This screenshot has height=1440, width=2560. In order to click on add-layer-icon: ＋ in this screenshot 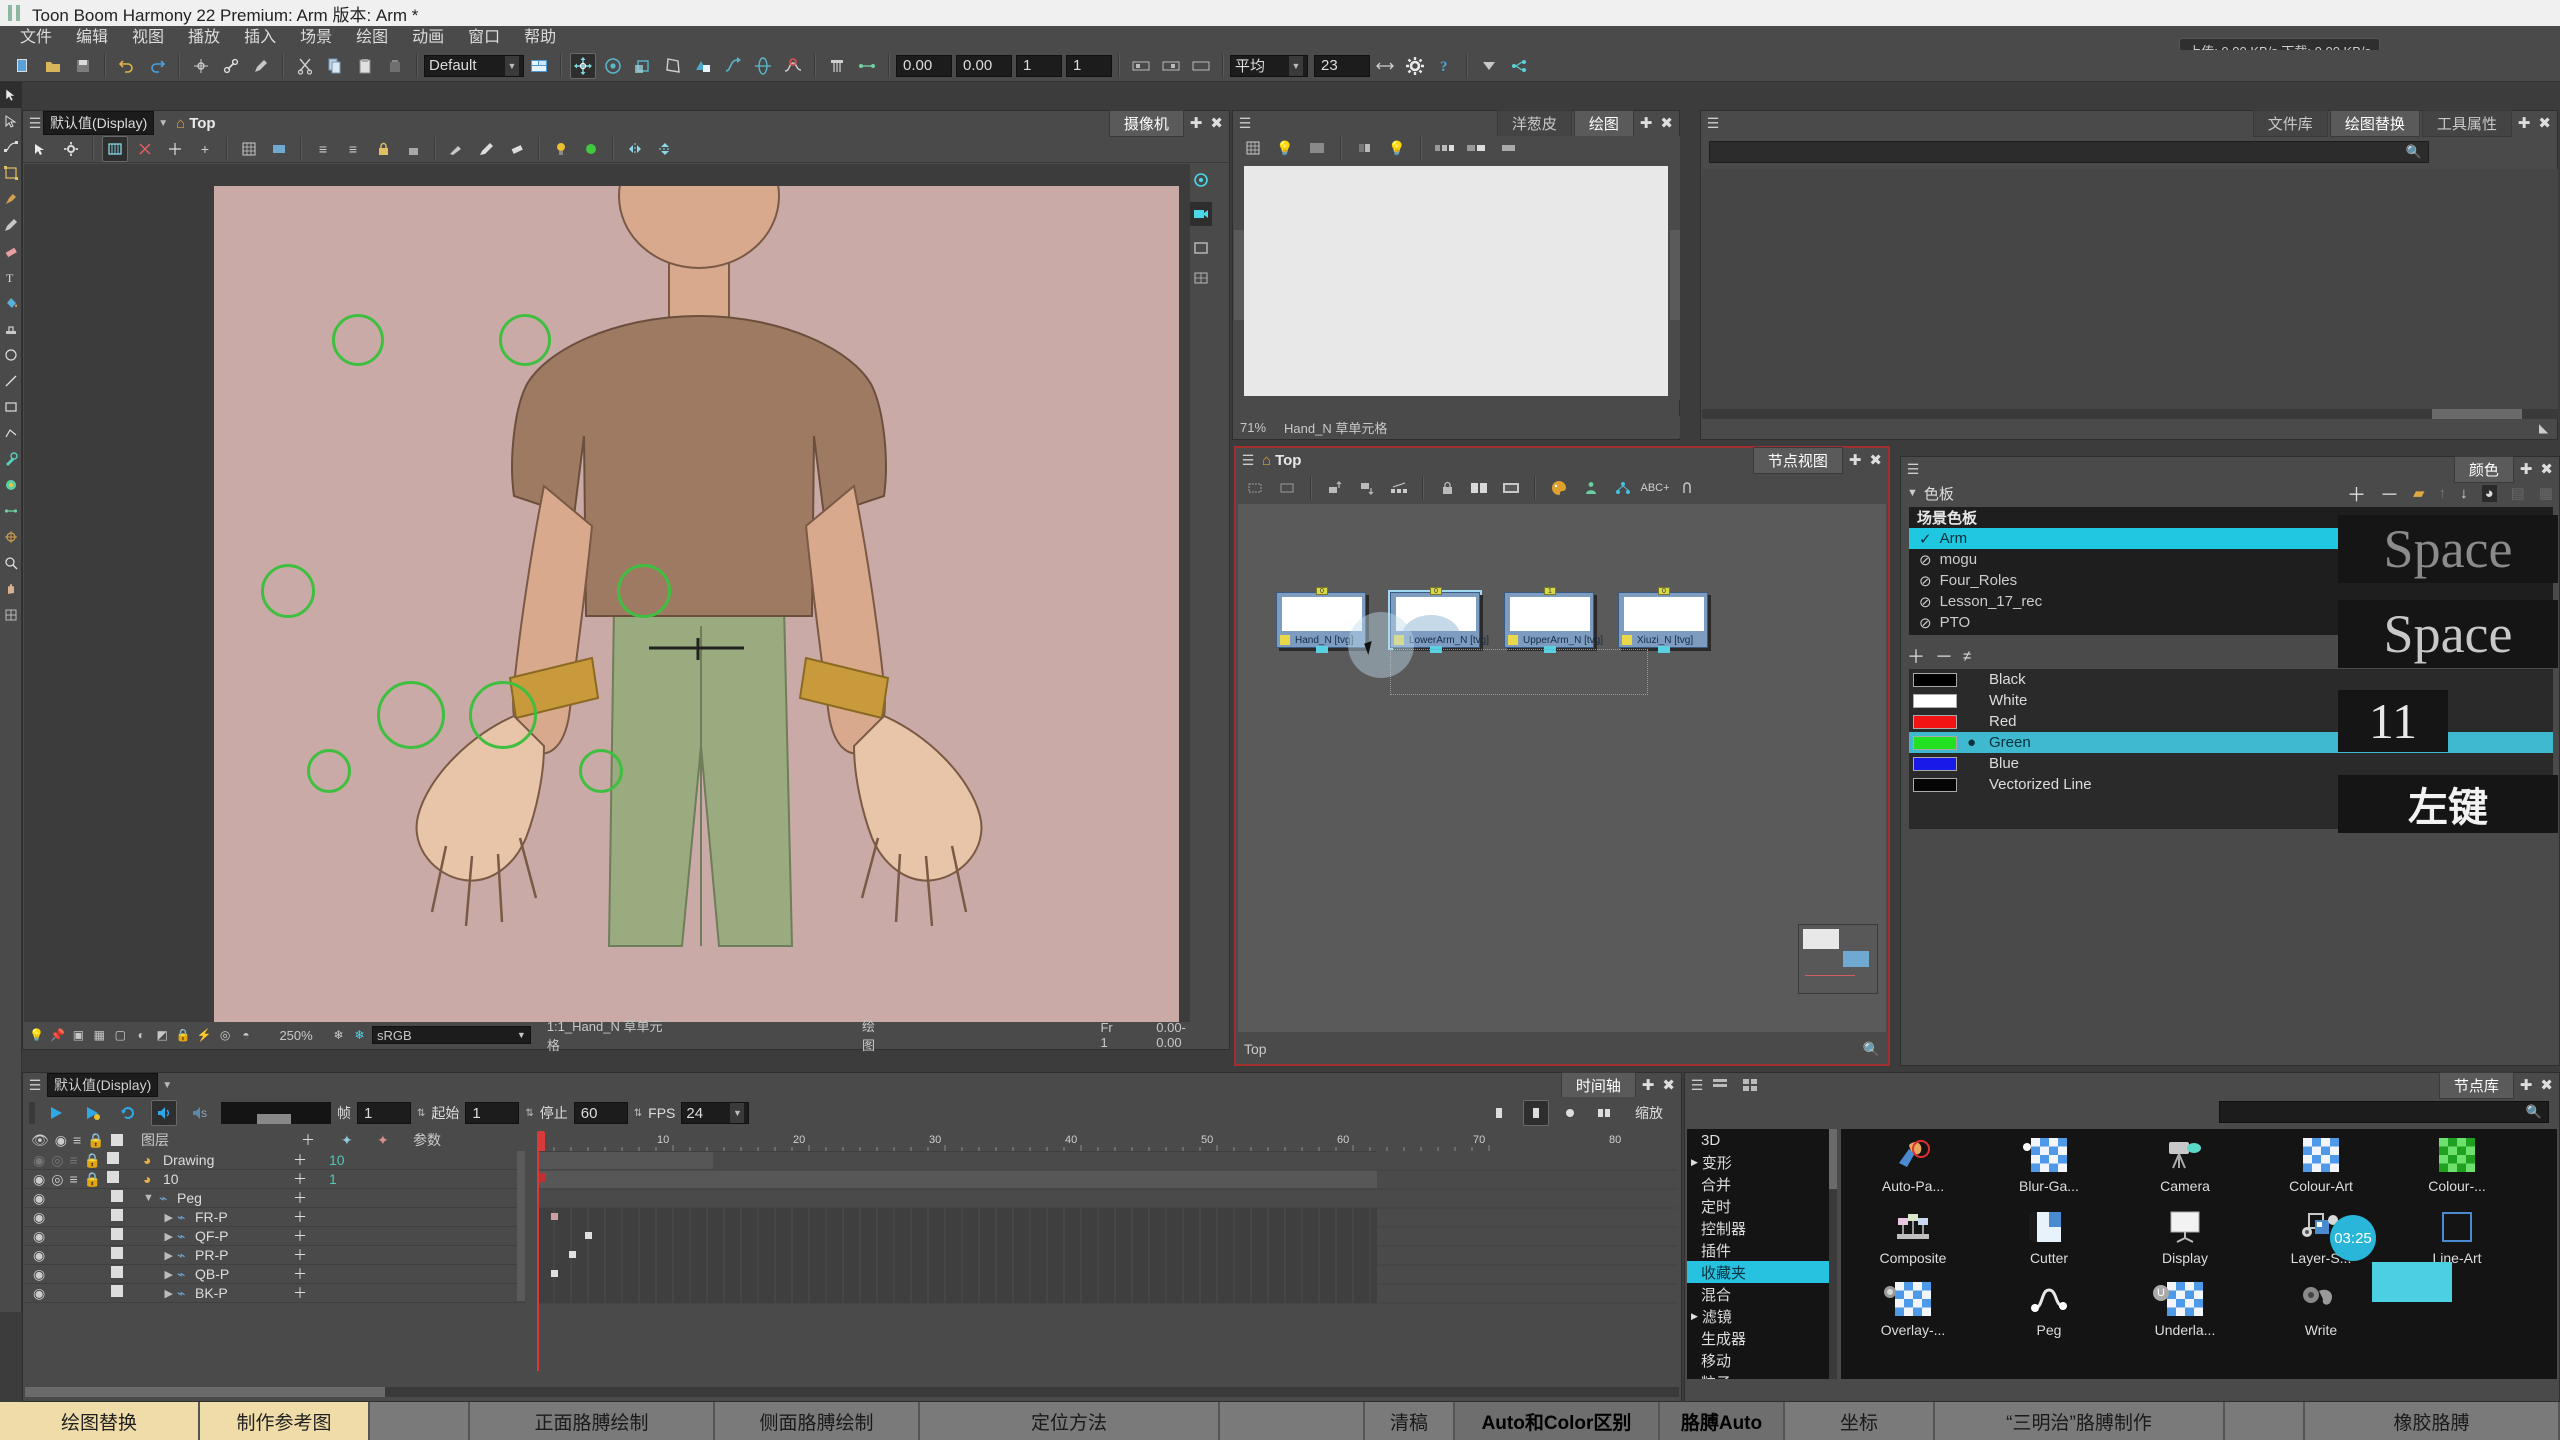, I will do `click(321, 1140)`.